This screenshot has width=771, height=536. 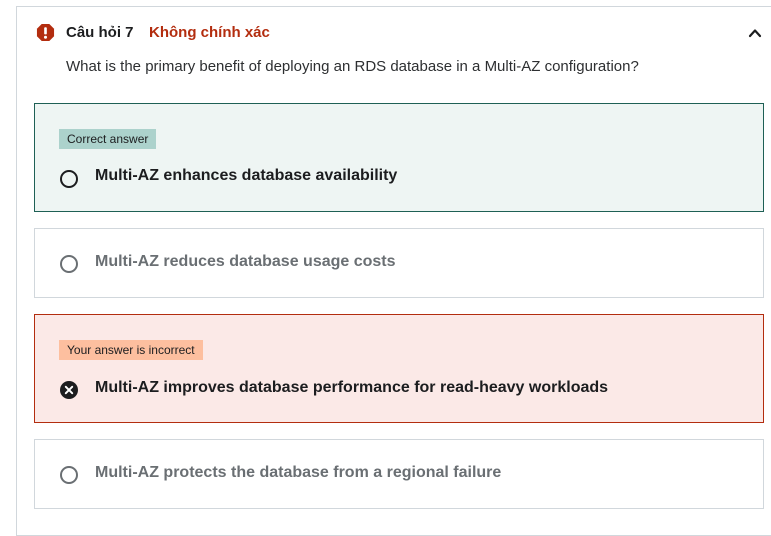 What do you see at coordinates (131, 350) in the screenshot?
I see `incorrect-answer-badge: Your answer is incorrect` at bounding box center [131, 350].